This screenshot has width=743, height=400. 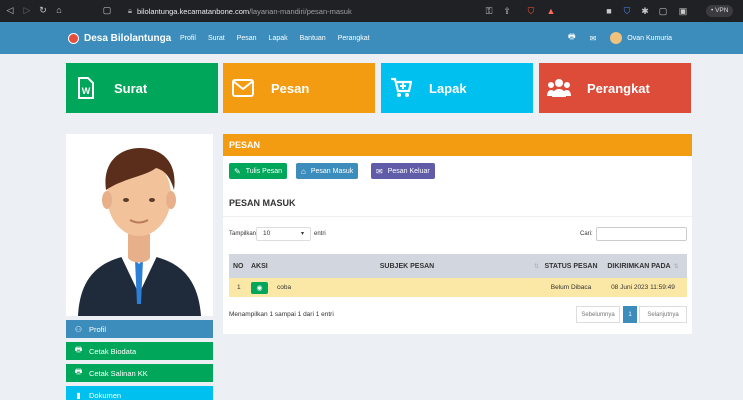 What do you see at coordinates (259, 287) in the screenshot?
I see `view-message-button: ◉` at bounding box center [259, 287].